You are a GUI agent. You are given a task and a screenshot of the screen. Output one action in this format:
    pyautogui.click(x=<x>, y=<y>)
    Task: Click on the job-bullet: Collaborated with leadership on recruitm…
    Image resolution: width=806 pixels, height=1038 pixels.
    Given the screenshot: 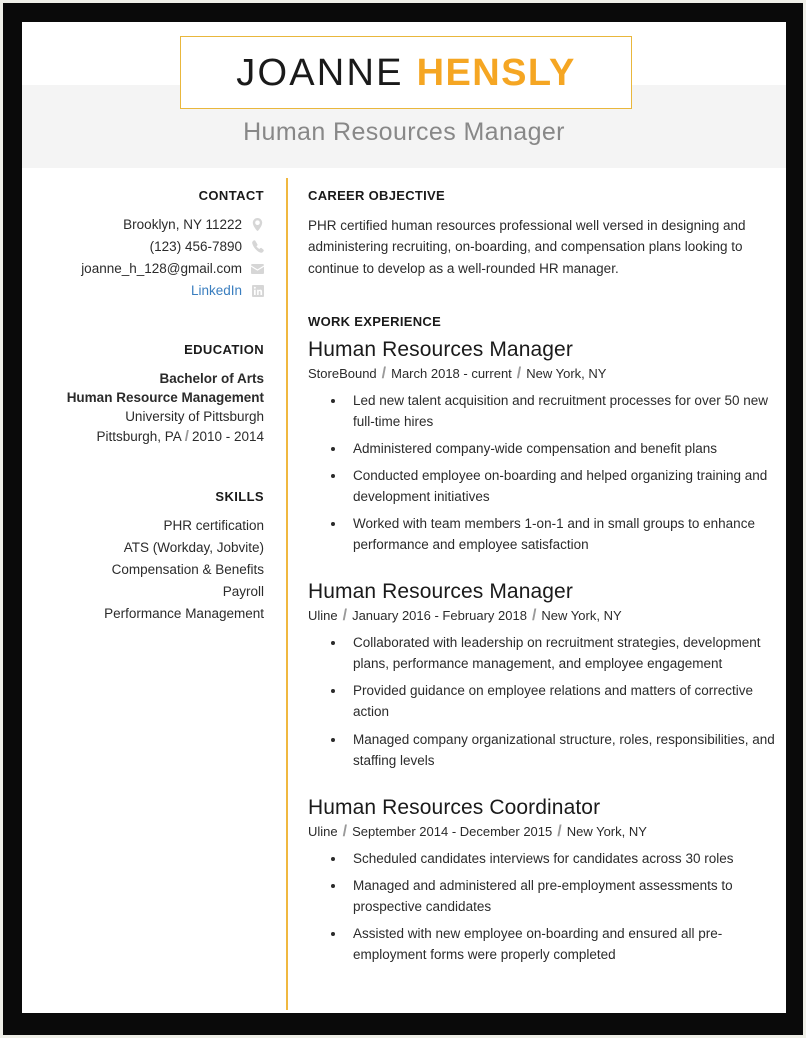 What is the action you would take?
    pyautogui.click(x=564, y=653)
    